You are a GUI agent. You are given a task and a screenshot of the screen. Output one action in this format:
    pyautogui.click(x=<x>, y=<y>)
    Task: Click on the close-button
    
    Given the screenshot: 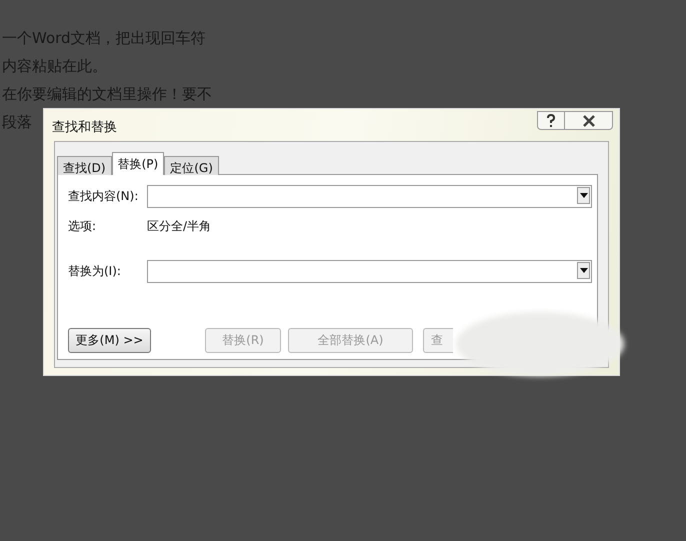 What is the action you would take?
    pyautogui.click(x=589, y=120)
    